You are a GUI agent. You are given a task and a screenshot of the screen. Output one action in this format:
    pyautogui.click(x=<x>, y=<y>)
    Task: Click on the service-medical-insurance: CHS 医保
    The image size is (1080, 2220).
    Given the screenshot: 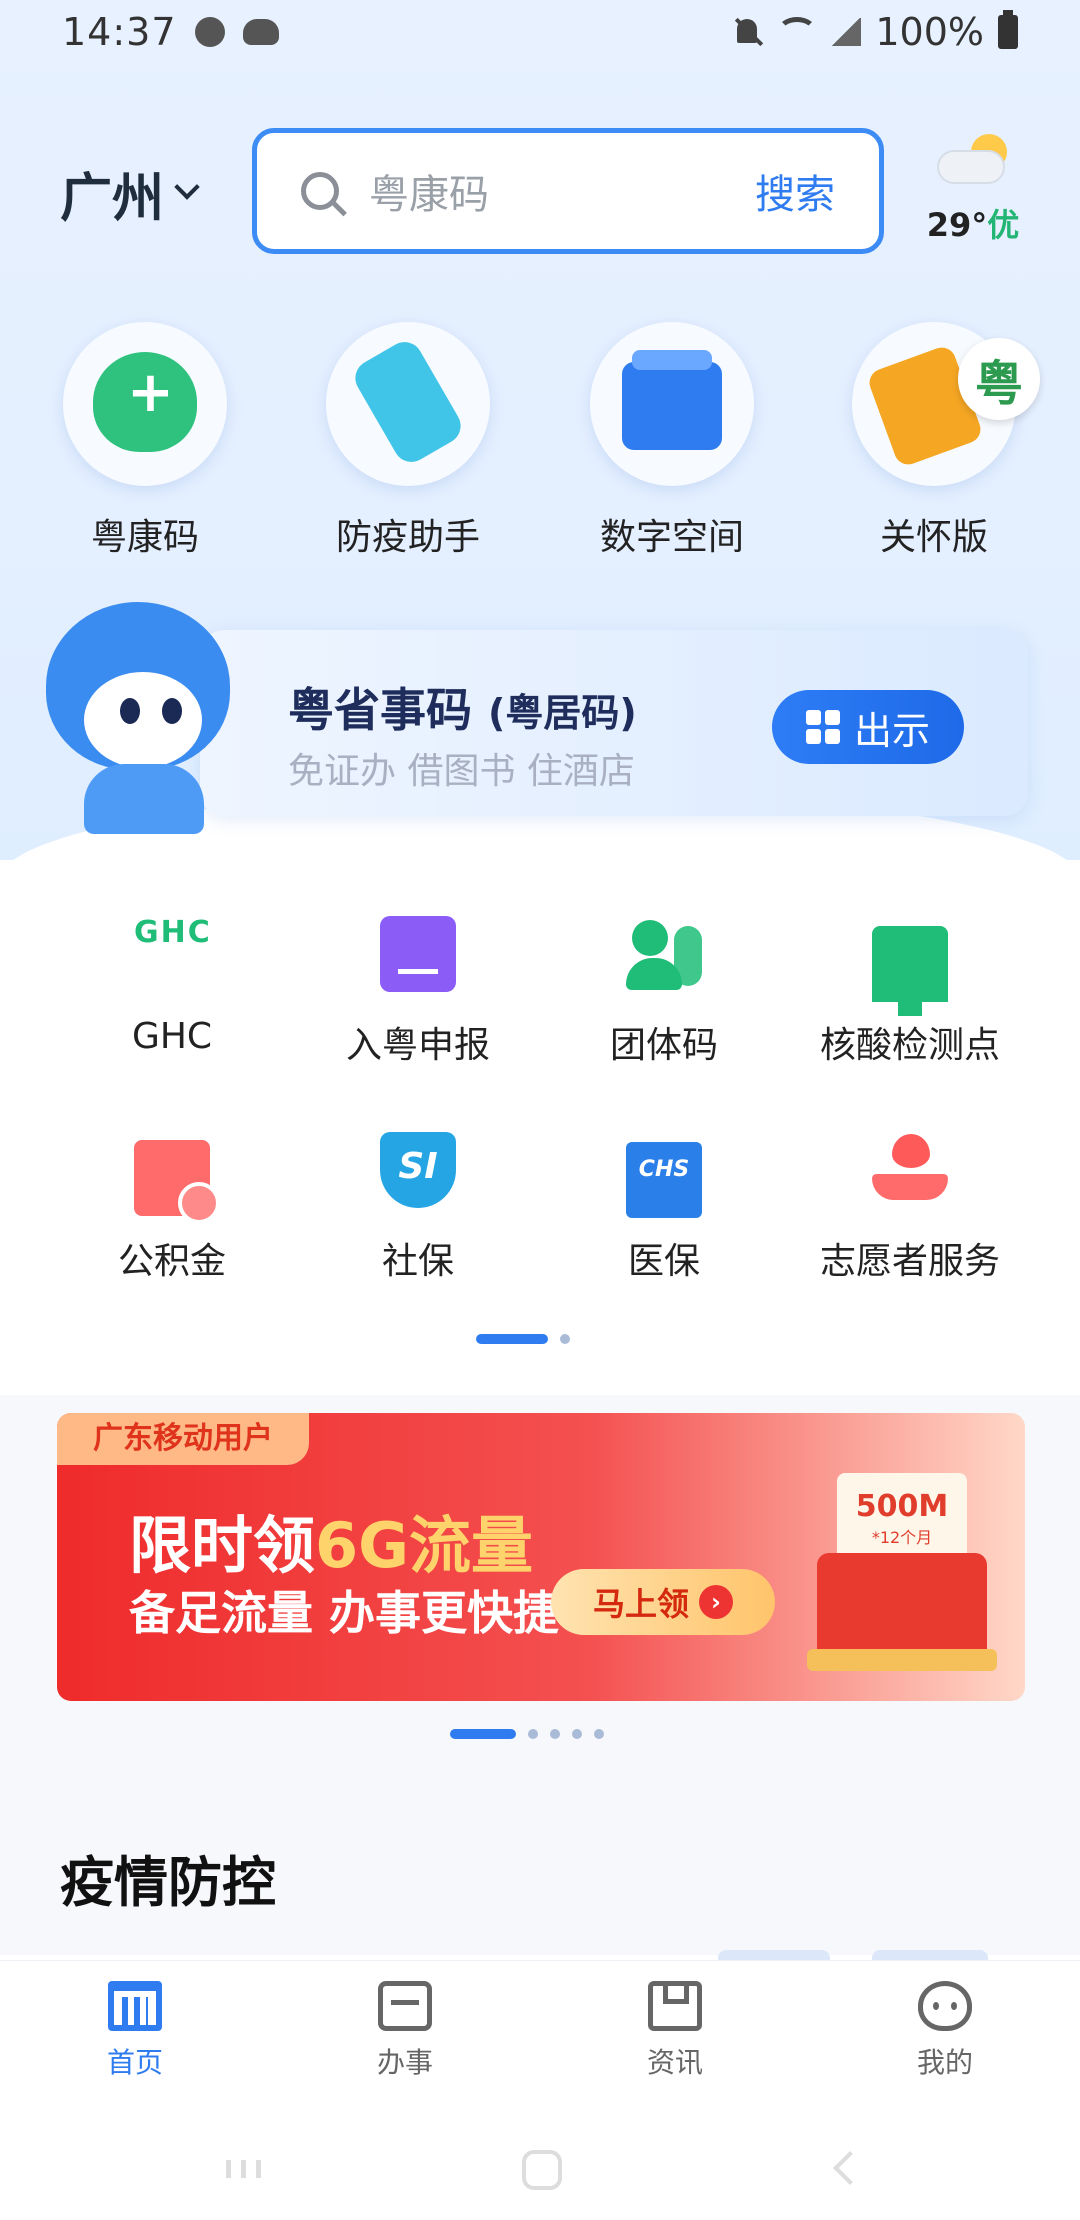 What is the action you would take?
    pyautogui.click(x=664, y=1208)
    